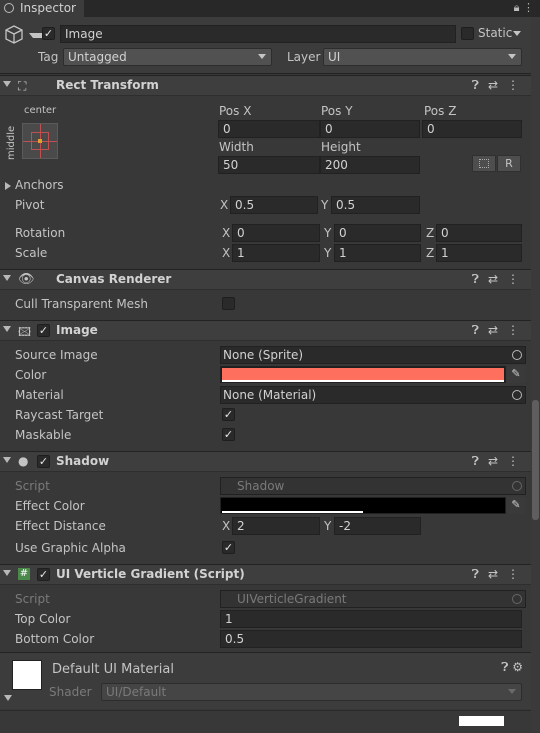  Describe the element at coordinates (228, 434) in the screenshot. I see `maskable-checkbox: ✓` at that location.